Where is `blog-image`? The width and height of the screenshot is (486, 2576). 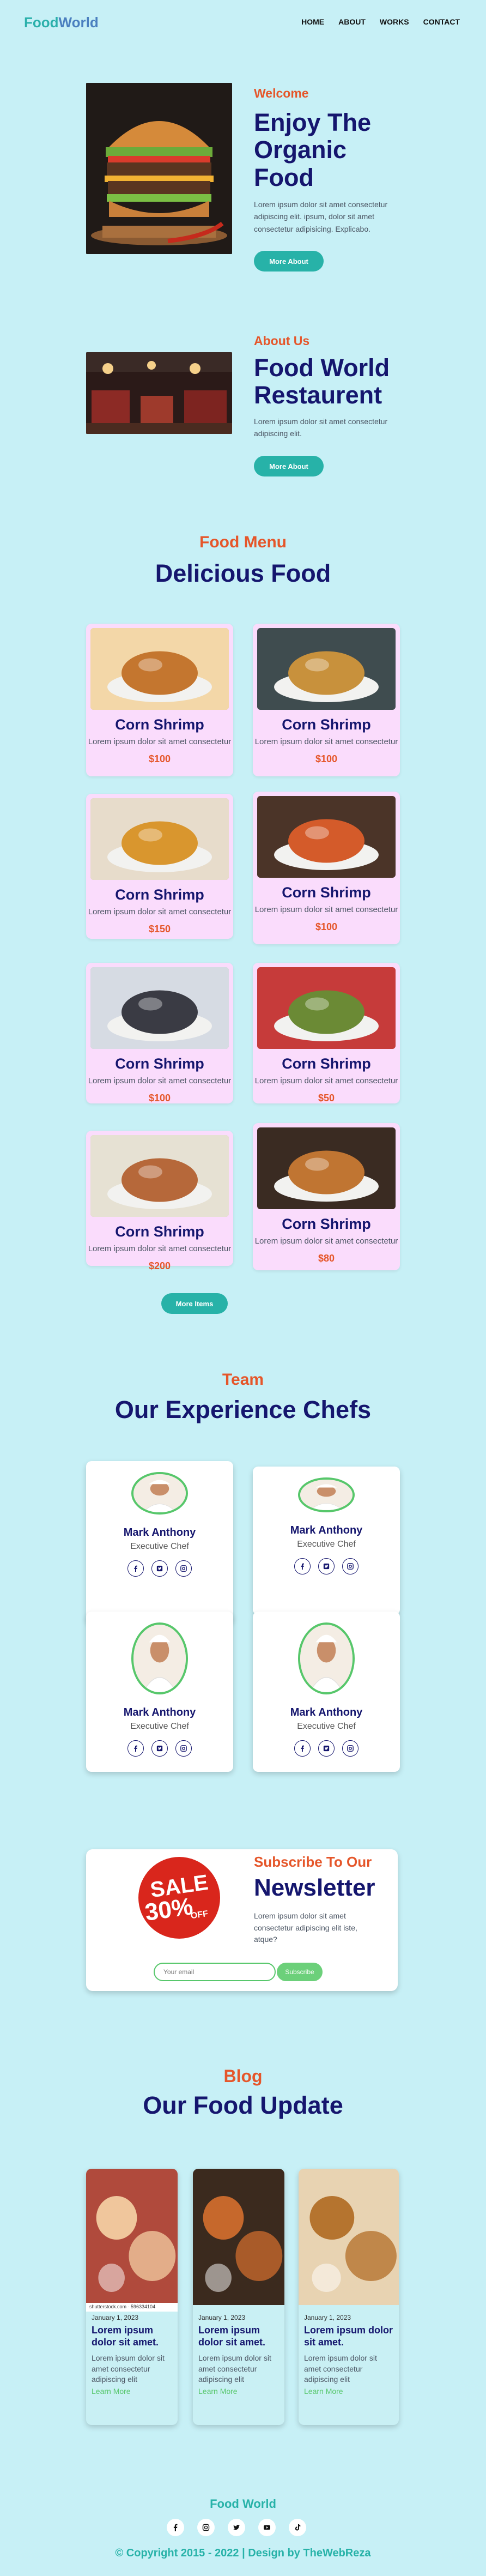 blog-image is located at coordinates (239, 2237).